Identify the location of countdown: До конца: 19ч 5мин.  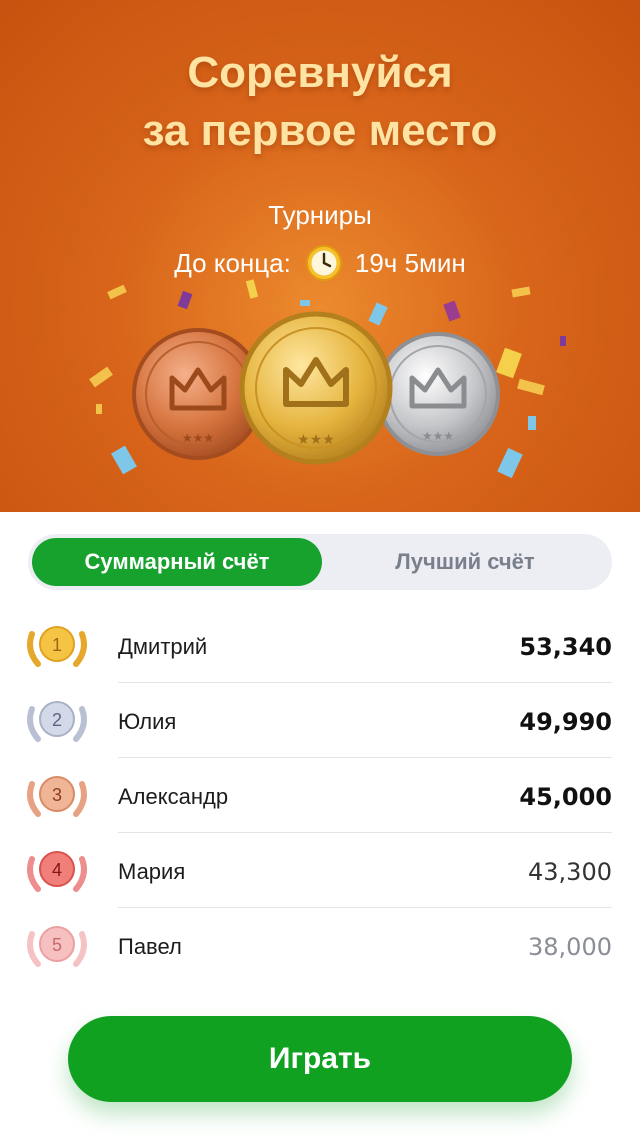
(320, 263).